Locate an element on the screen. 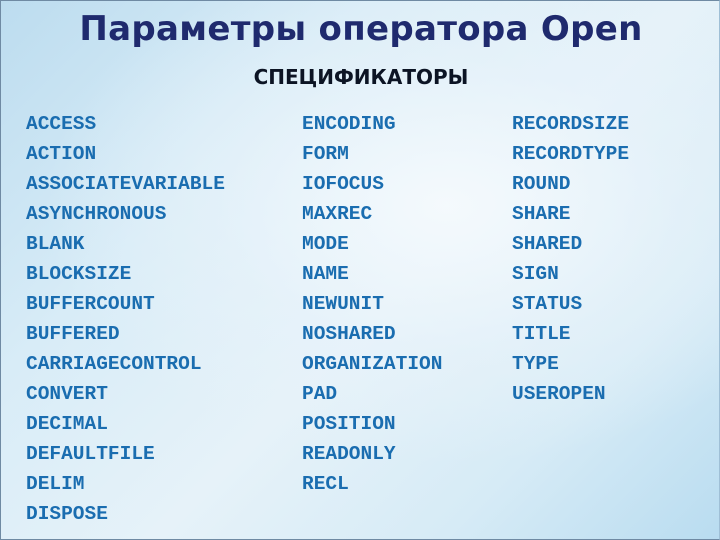  specifier-item: POSITION is located at coordinates (349, 424).